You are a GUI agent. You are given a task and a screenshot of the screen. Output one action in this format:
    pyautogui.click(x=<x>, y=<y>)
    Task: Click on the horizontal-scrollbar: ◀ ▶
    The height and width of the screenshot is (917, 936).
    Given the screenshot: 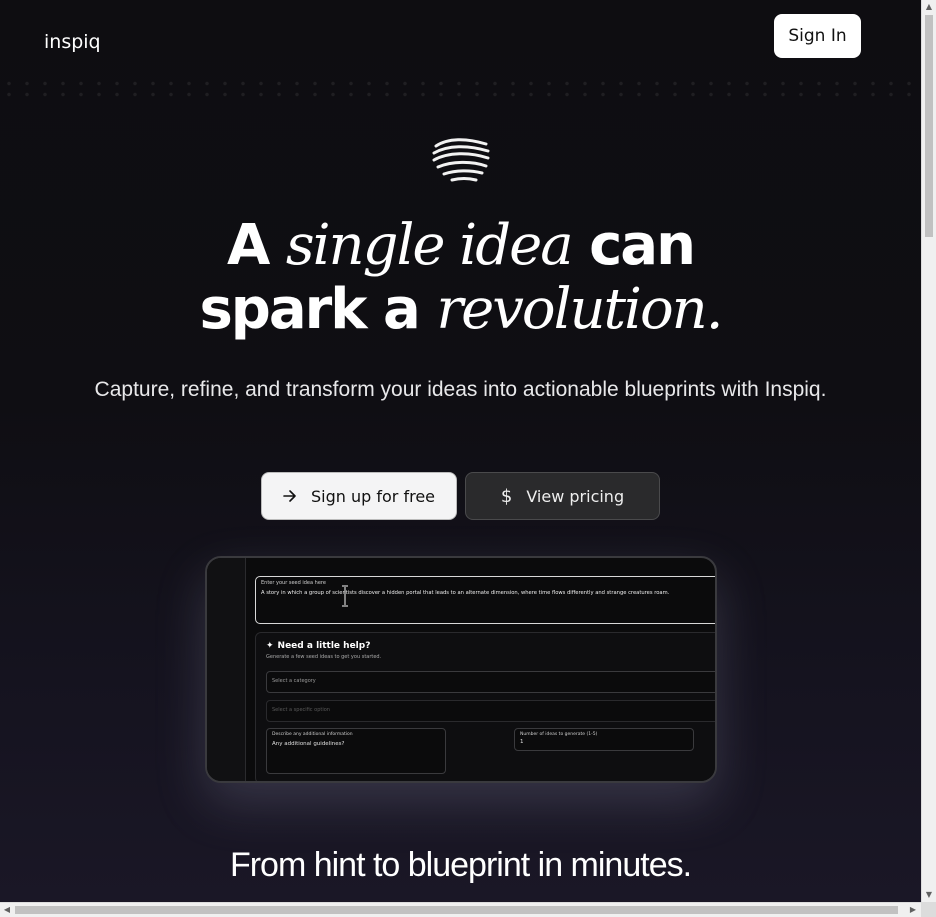 What is the action you would take?
    pyautogui.click(x=460, y=909)
    